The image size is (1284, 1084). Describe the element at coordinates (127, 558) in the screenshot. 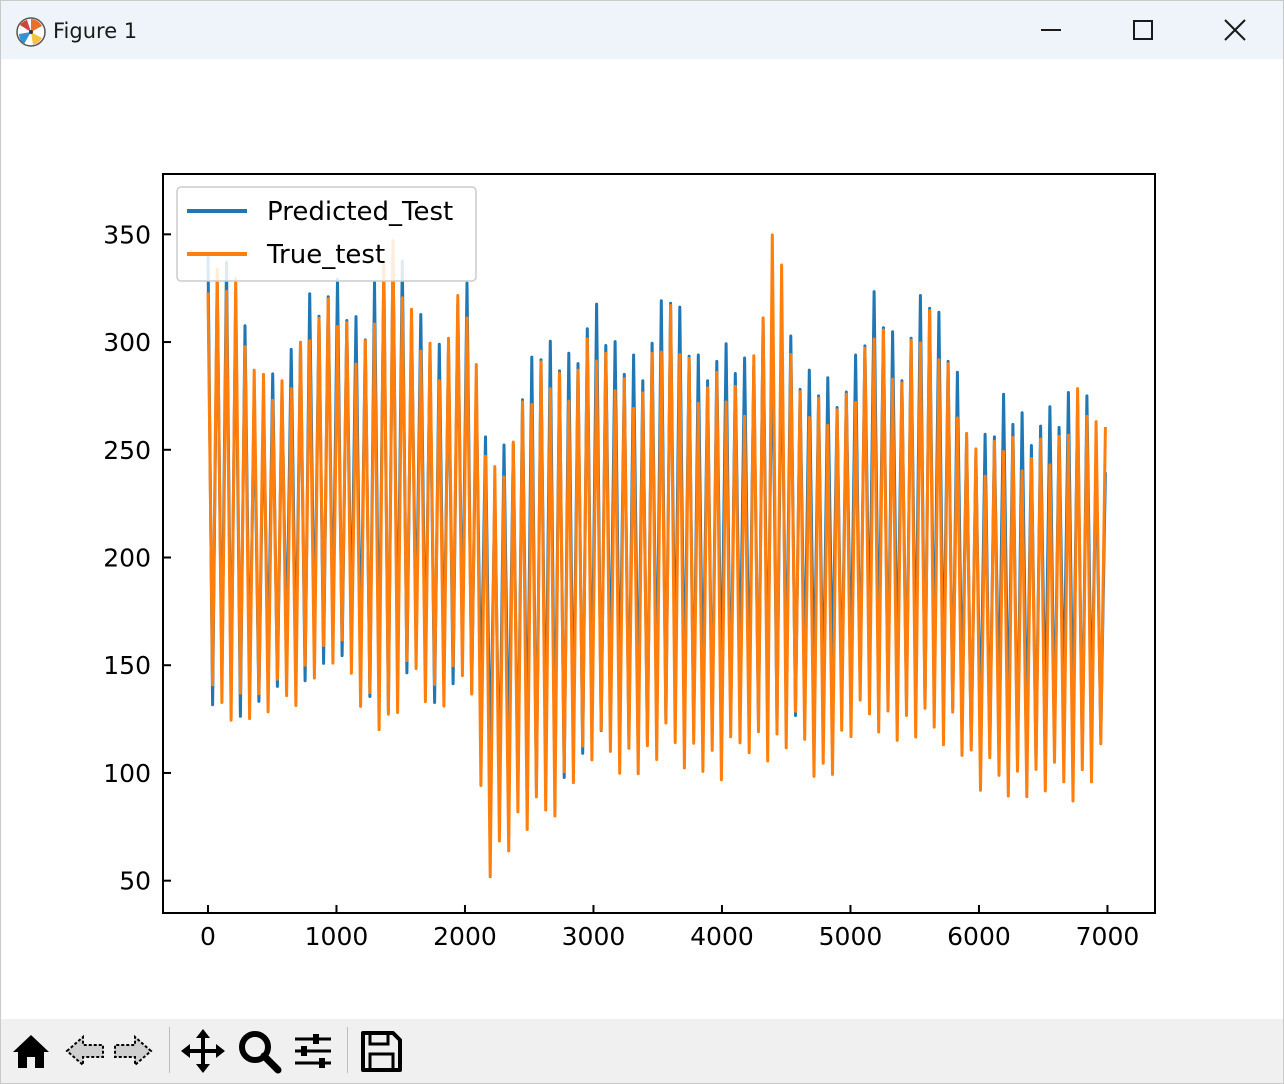

I see `y-tick-label: 200` at that location.